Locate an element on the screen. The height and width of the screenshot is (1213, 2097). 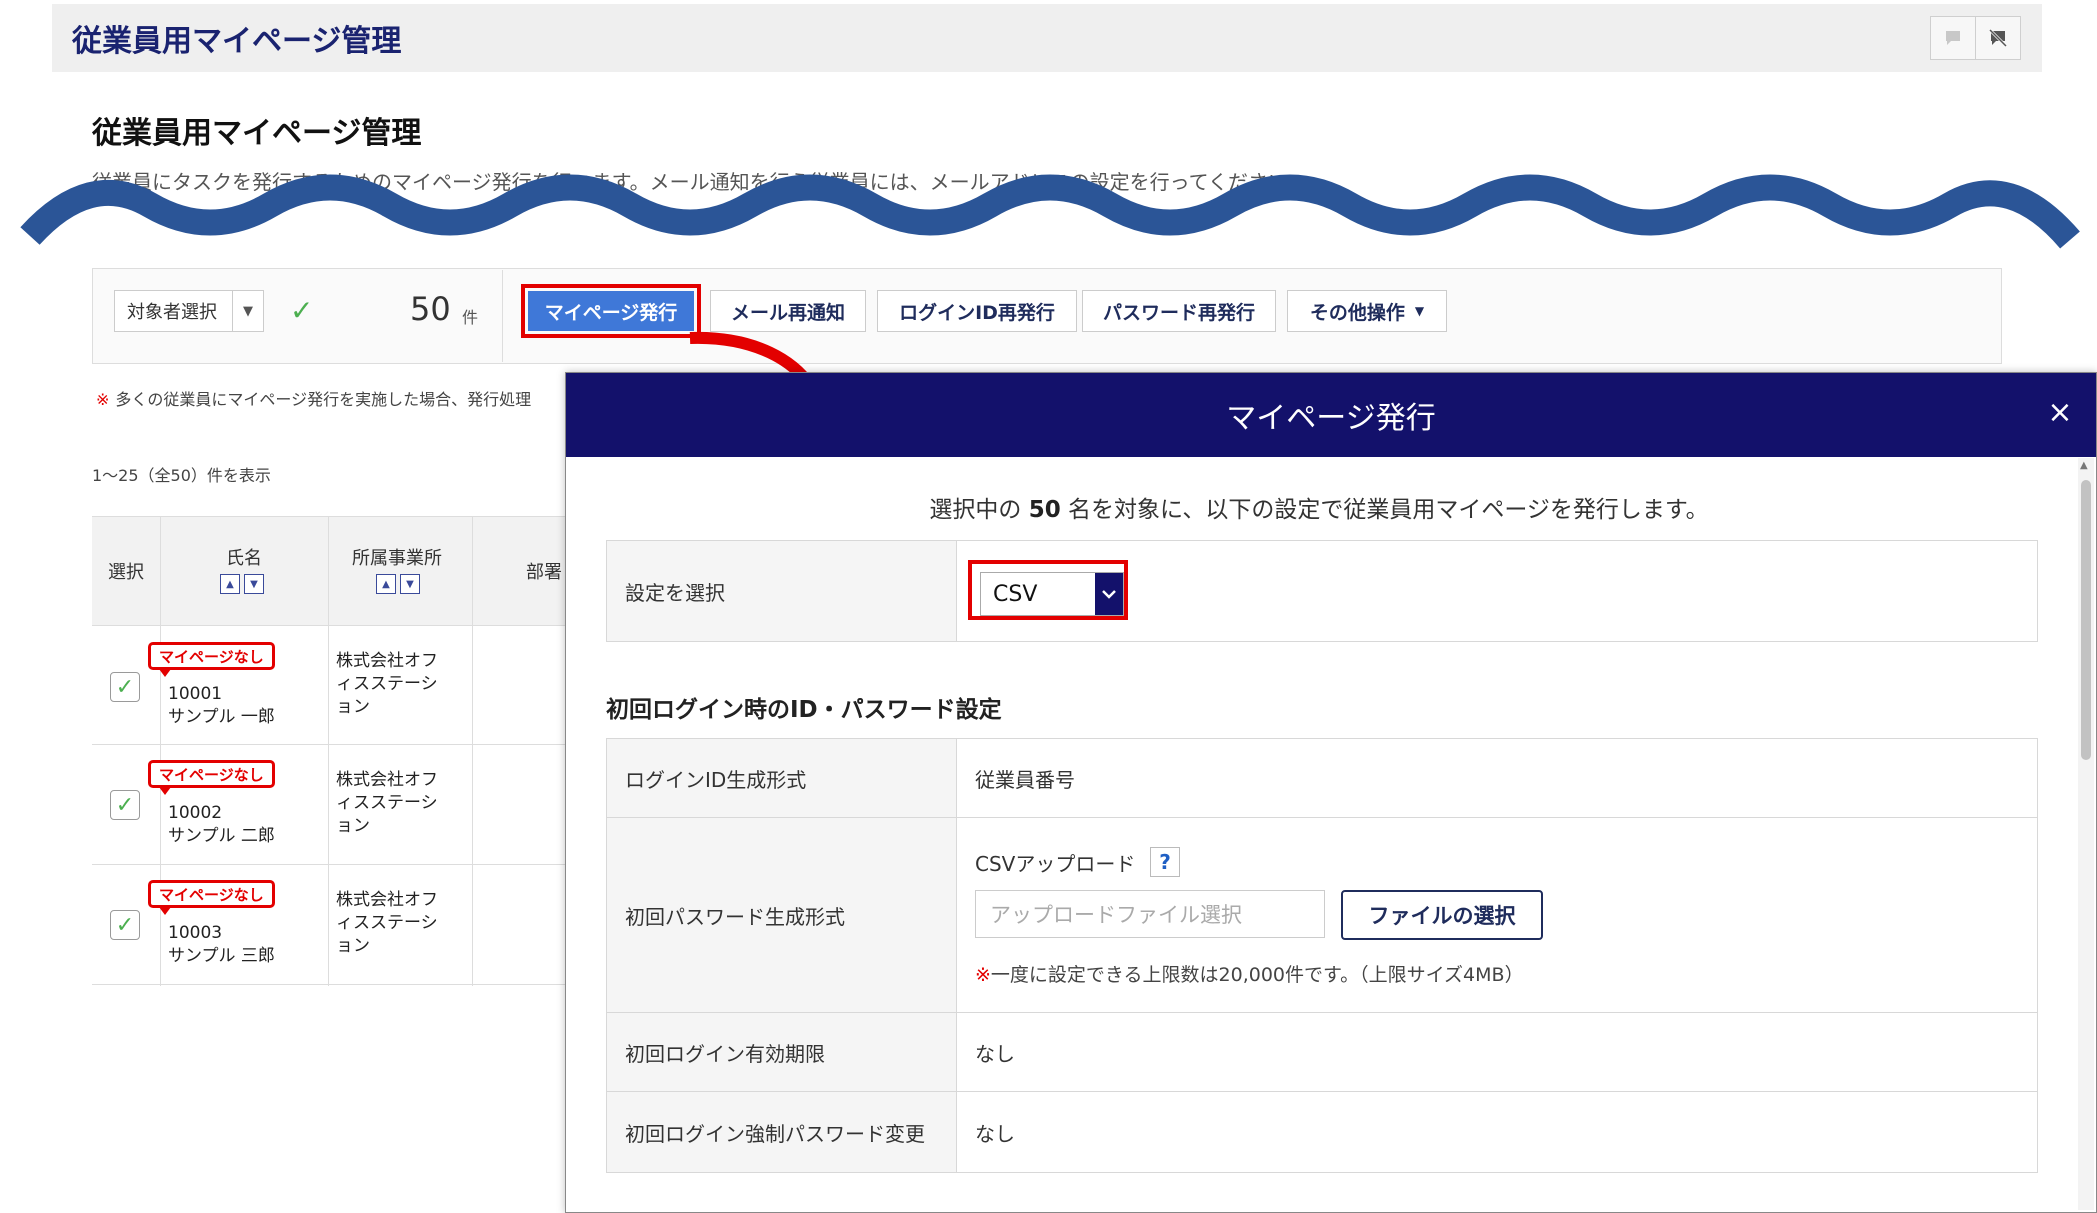
setting-row: 設定を選択 is located at coordinates (1322, 591).